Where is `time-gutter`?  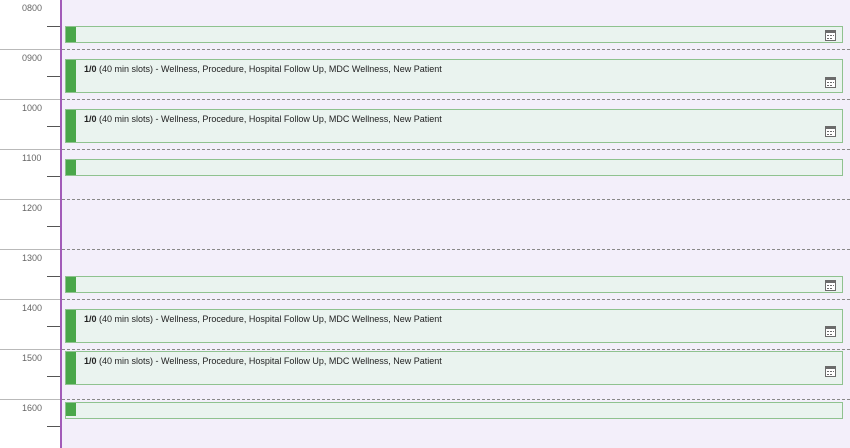 time-gutter is located at coordinates (30, 224).